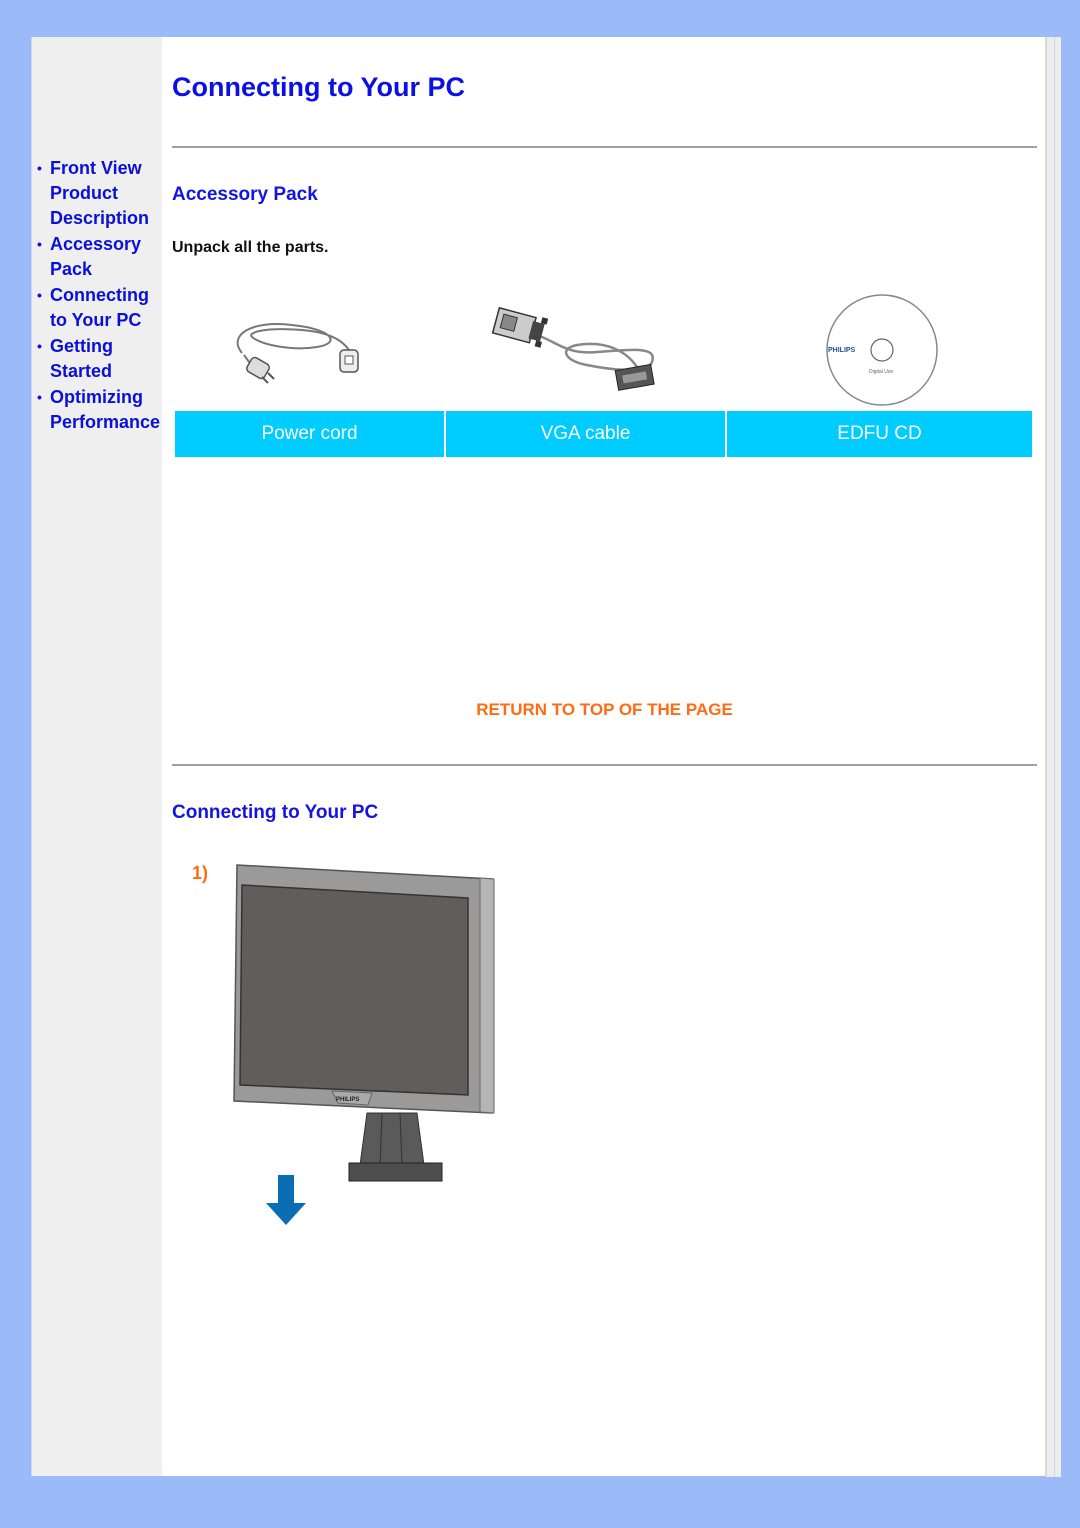  What do you see at coordinates (286, 1189) in the screenshot?
I see `arrow-down-icon-shaft` at bounding box center [286, 1189].